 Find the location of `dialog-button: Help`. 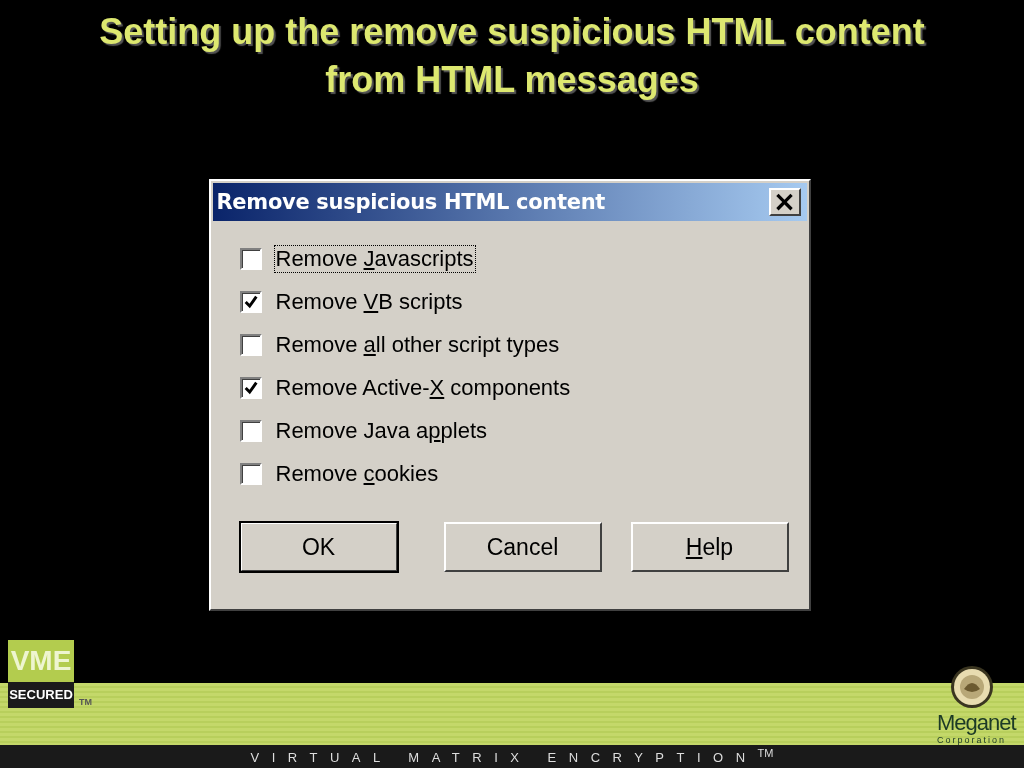

dialog-button: Help is located at coordinates (709, 547).